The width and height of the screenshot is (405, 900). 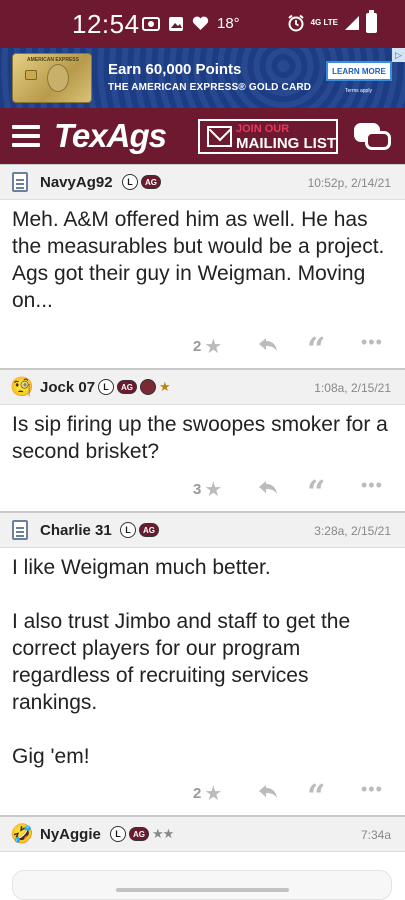 I want to click on battery-icon, so click(x=371, y=21).